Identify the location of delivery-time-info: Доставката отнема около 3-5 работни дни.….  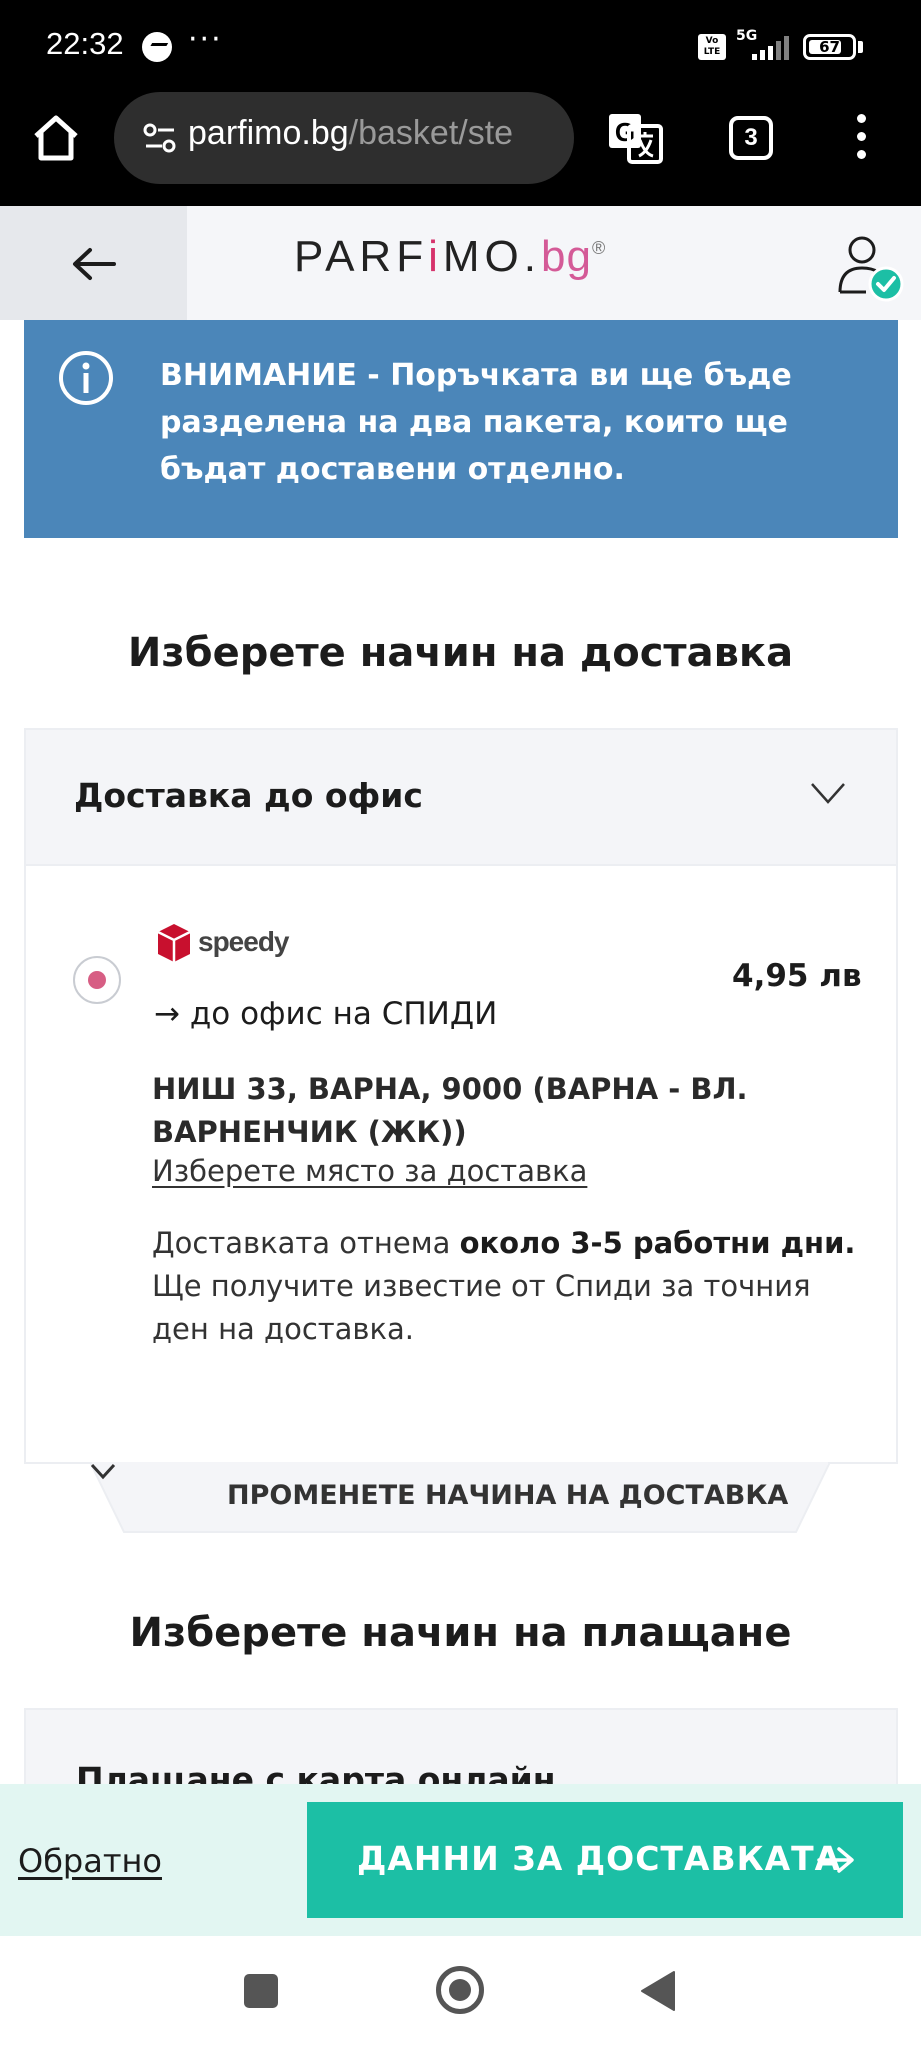
(504, 1286).